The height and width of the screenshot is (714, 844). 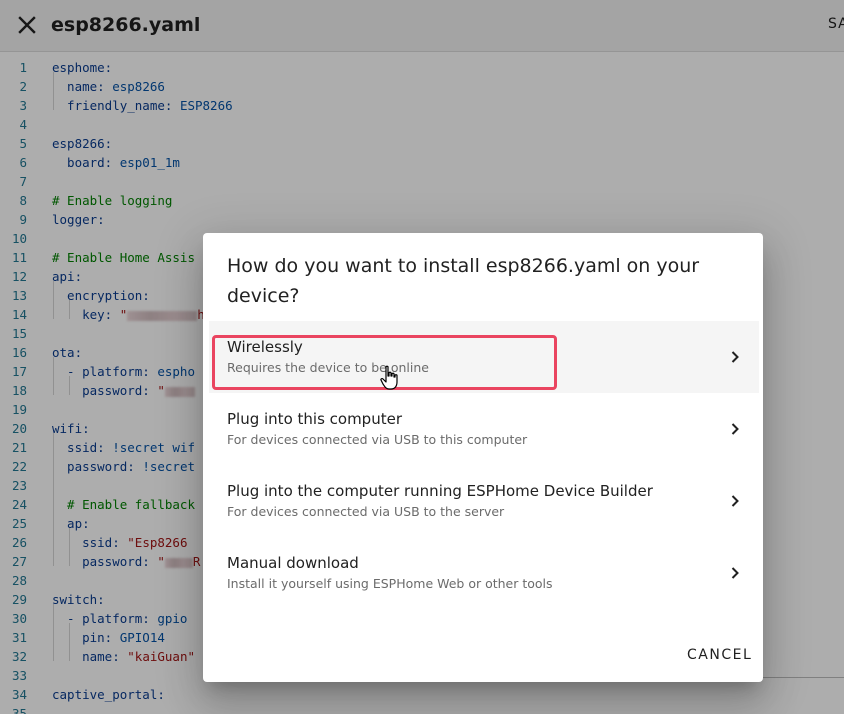 What do you see at coordinates (389, 377) in the screenshot?
I see `hand-pointer-icon` at bounding box center [389, 377].